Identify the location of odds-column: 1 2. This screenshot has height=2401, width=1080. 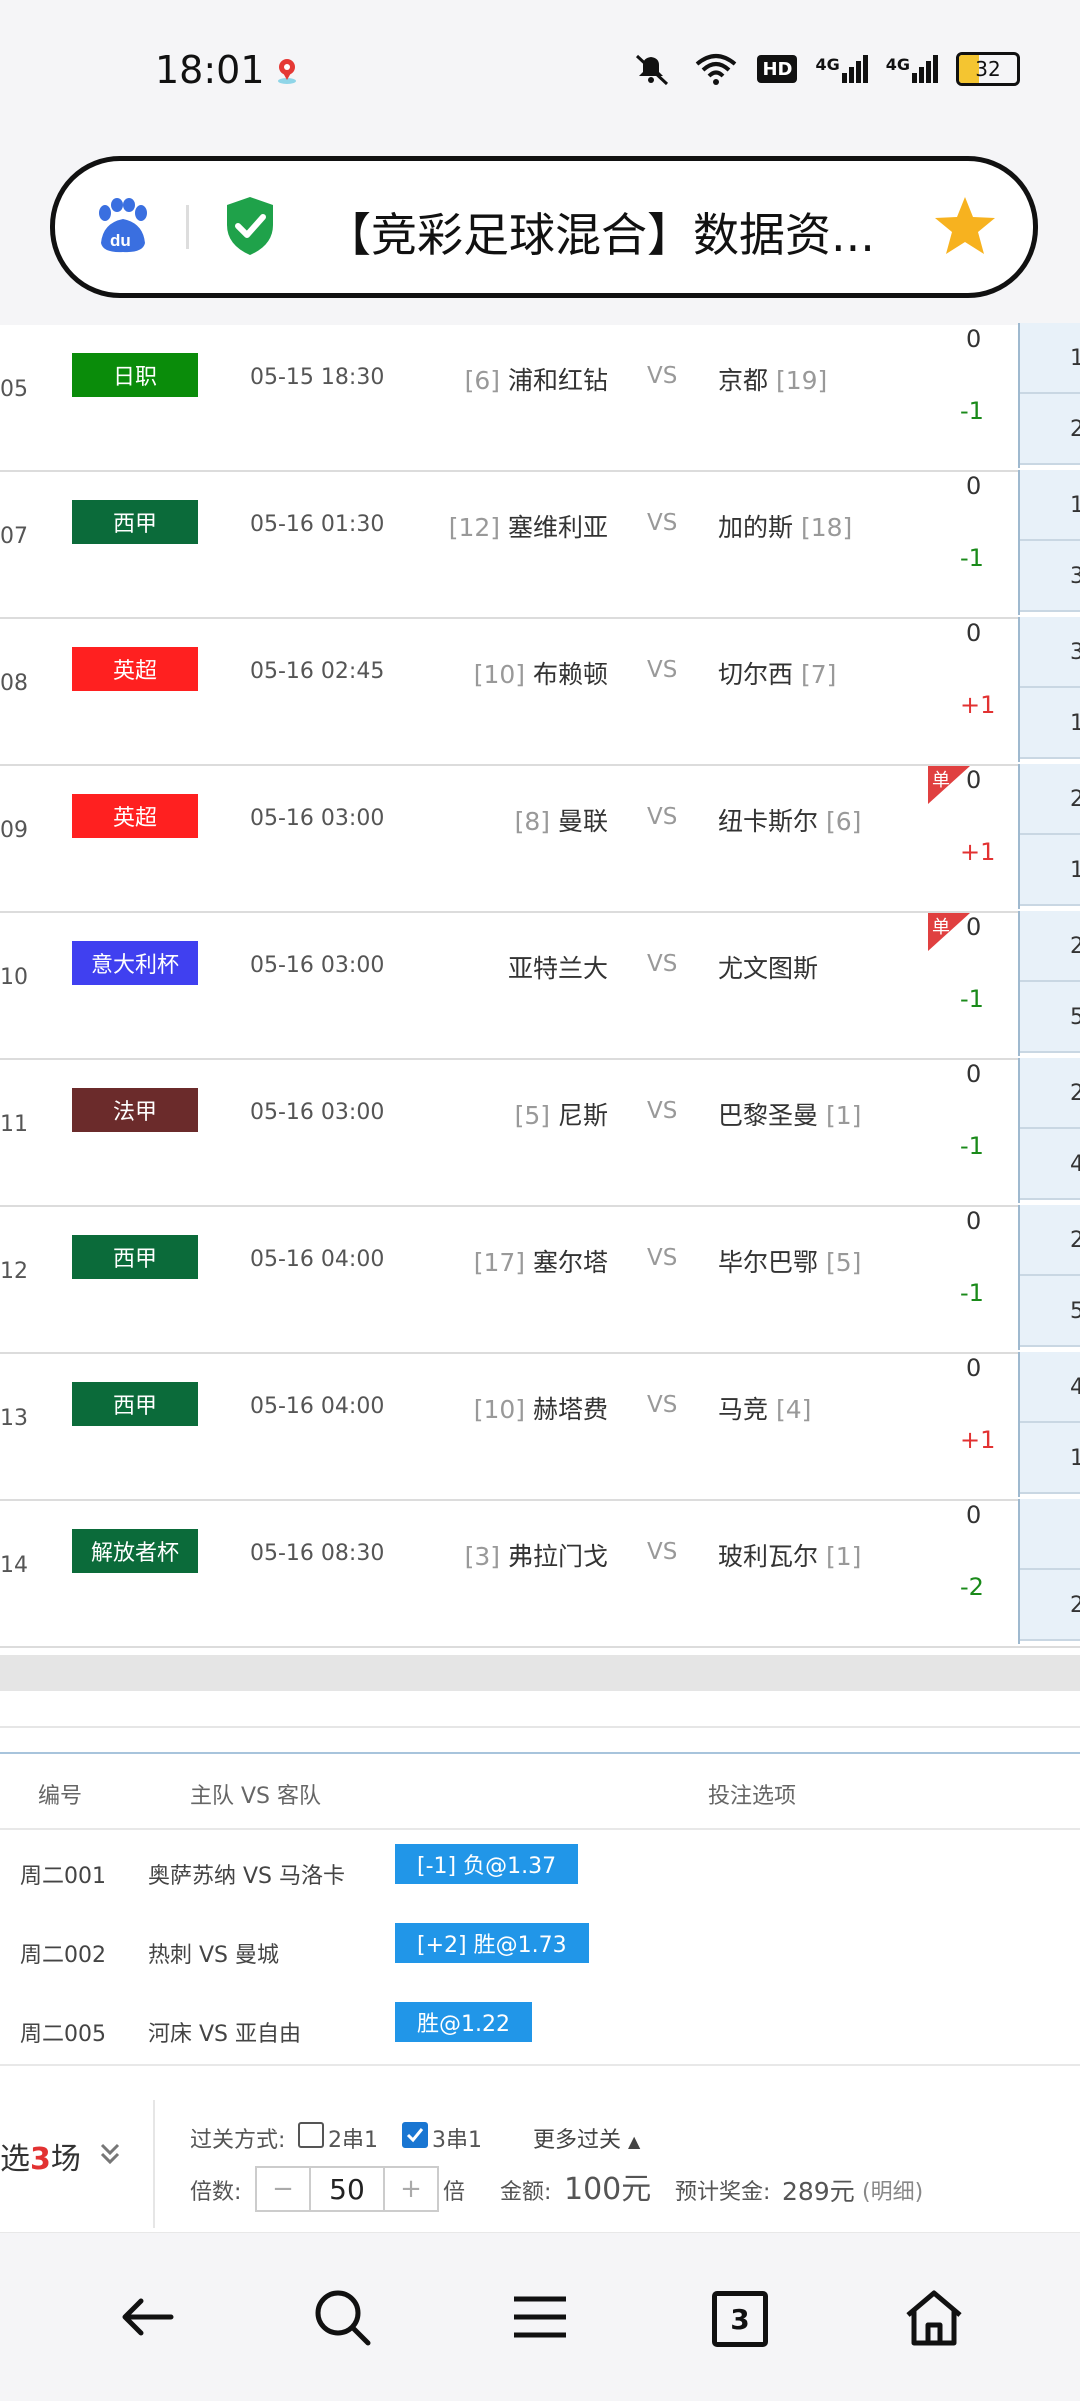
(1049, 395).